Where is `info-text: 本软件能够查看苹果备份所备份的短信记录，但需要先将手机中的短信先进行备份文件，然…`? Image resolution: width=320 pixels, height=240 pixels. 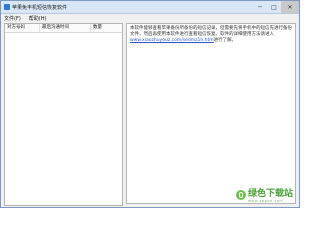
info-text: 本软件能够查看苹果备份所备份的短信记录，但需要先将手机中的短信先进行备份文件，然… is located at coordinates (211, 31).